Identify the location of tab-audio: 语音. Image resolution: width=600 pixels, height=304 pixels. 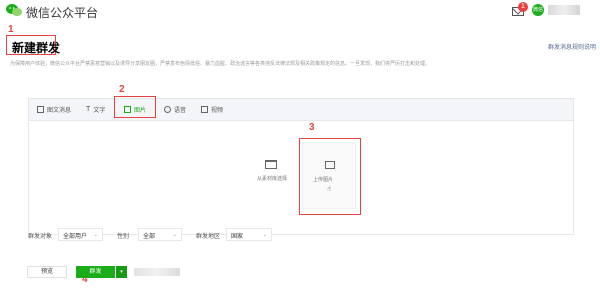
(175, 109).